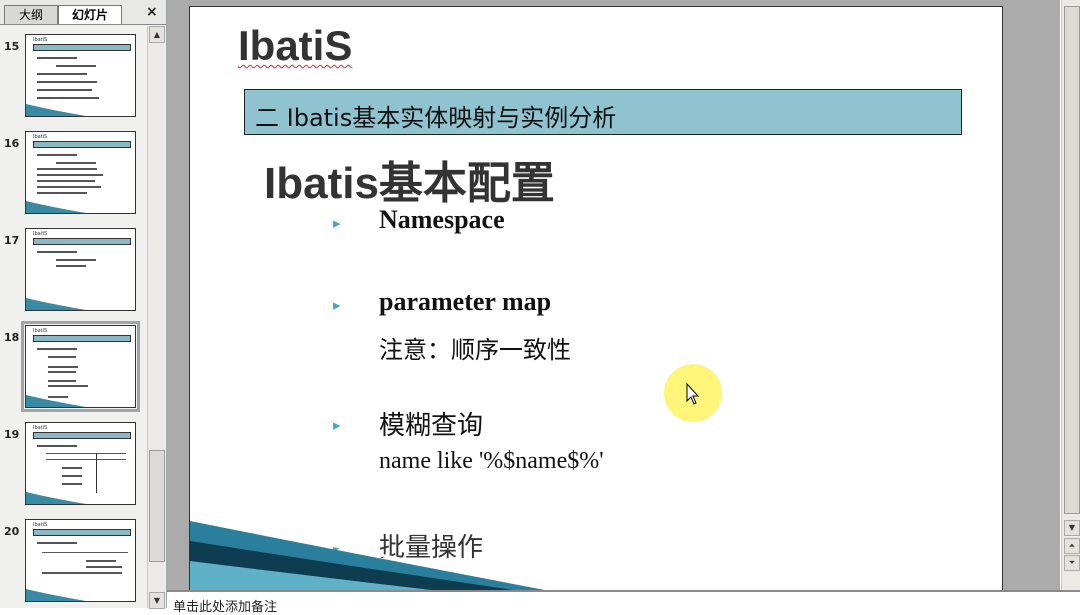  Describe the element at coordinates (12, 337) in the screenshot. I see `slide-number: 18` at that location.